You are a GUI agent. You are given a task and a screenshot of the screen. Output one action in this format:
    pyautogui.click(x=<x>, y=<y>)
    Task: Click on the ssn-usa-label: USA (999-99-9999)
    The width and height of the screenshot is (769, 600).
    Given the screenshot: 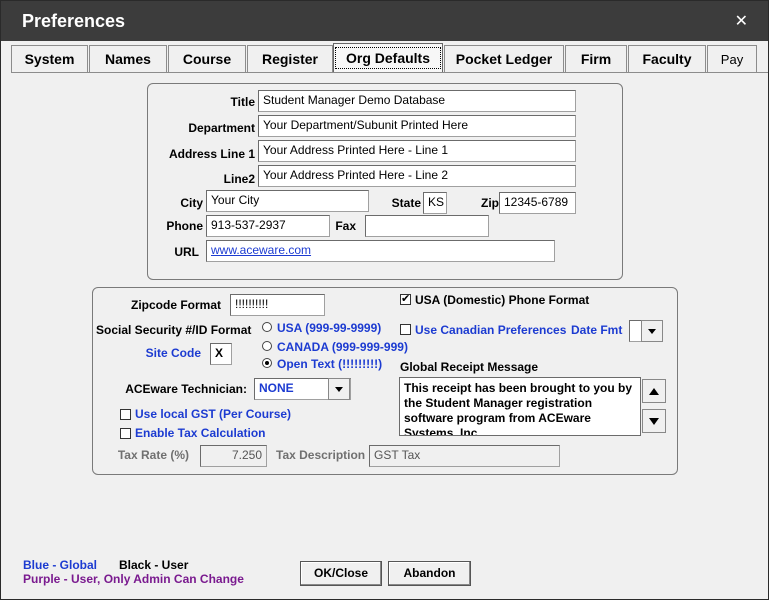 What is the action you would take?
    pyautogui.click(x=329, y=328)
    